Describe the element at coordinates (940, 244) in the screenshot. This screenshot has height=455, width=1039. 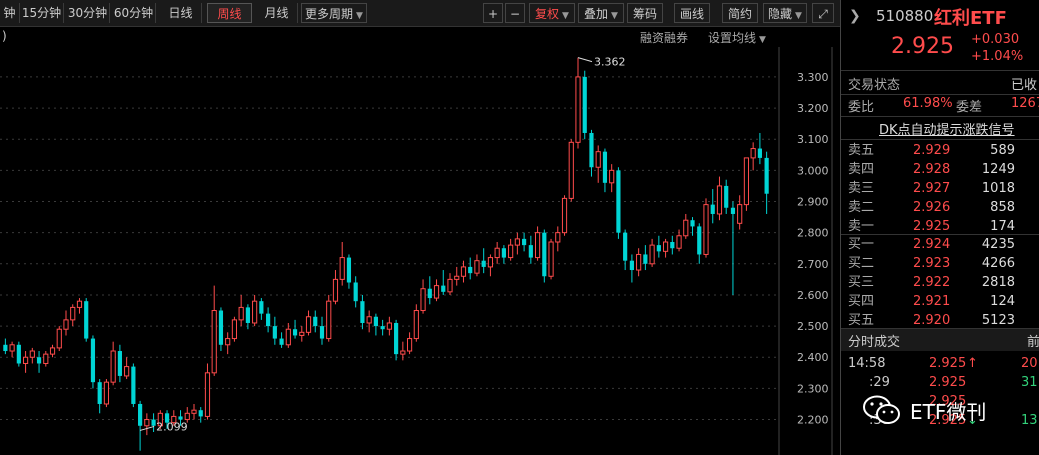
I see `bid-level-row: 买一 2.924 4235` at that location.